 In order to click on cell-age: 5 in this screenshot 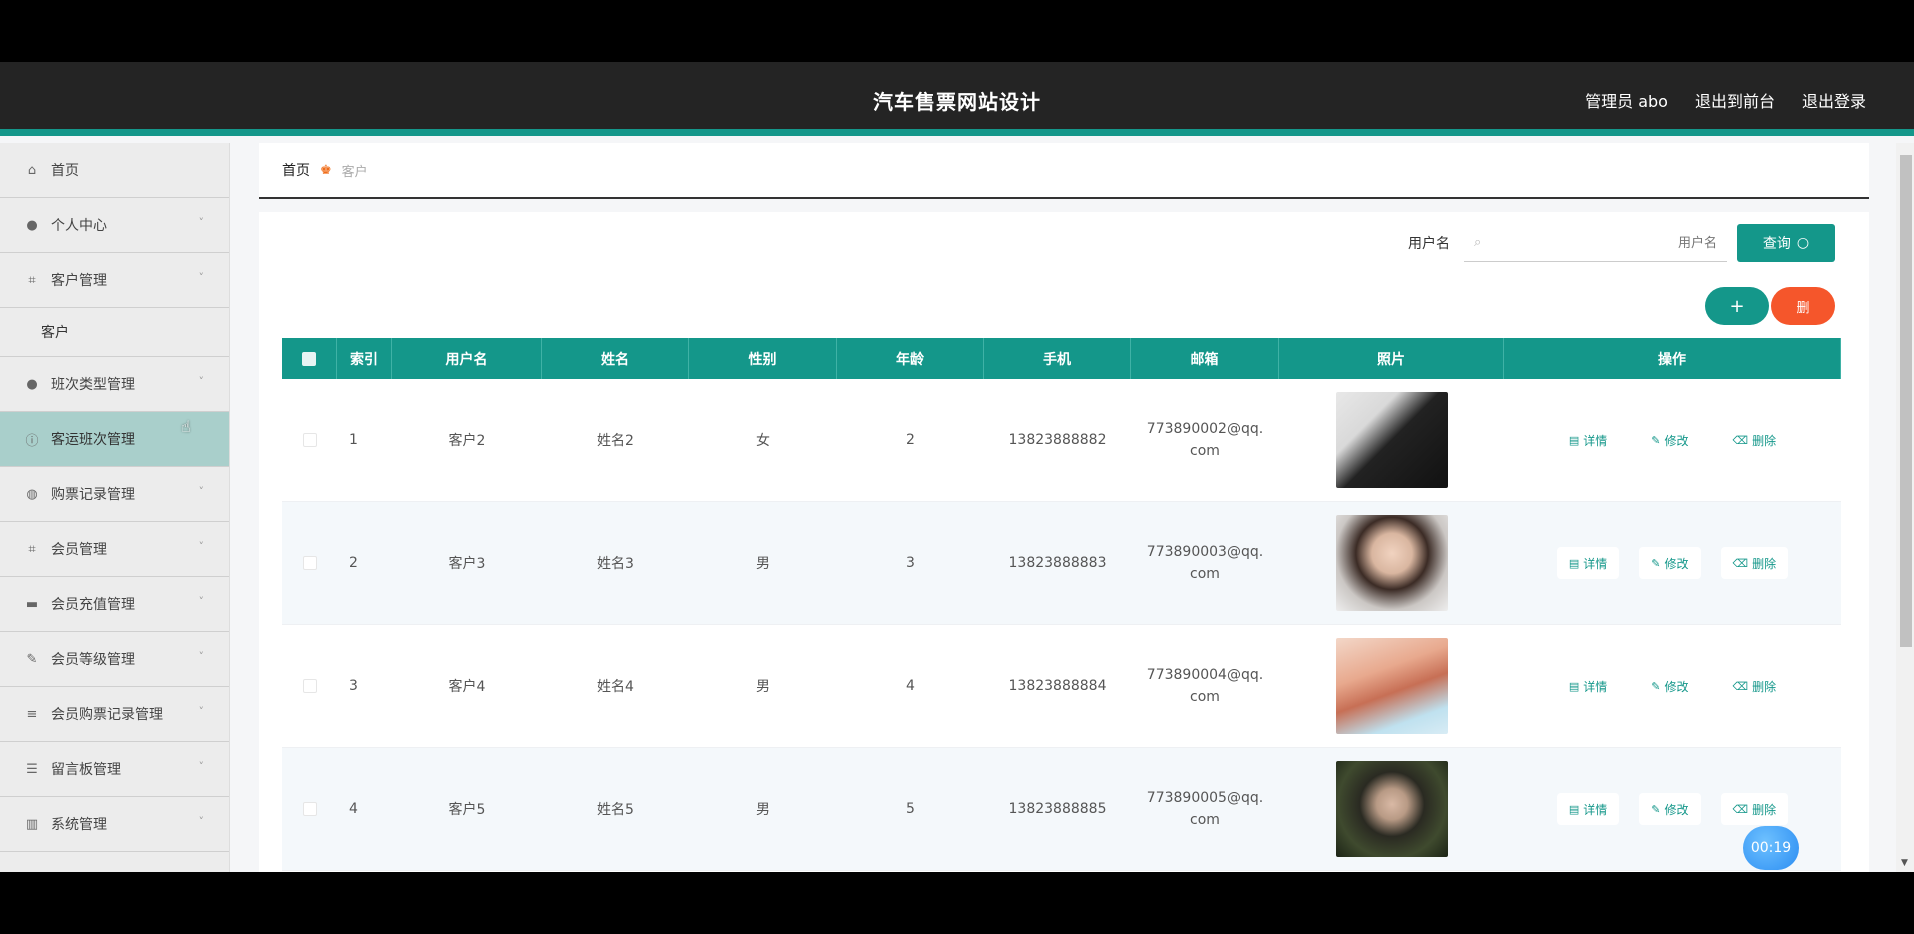, I will do `click(910, 809)`.